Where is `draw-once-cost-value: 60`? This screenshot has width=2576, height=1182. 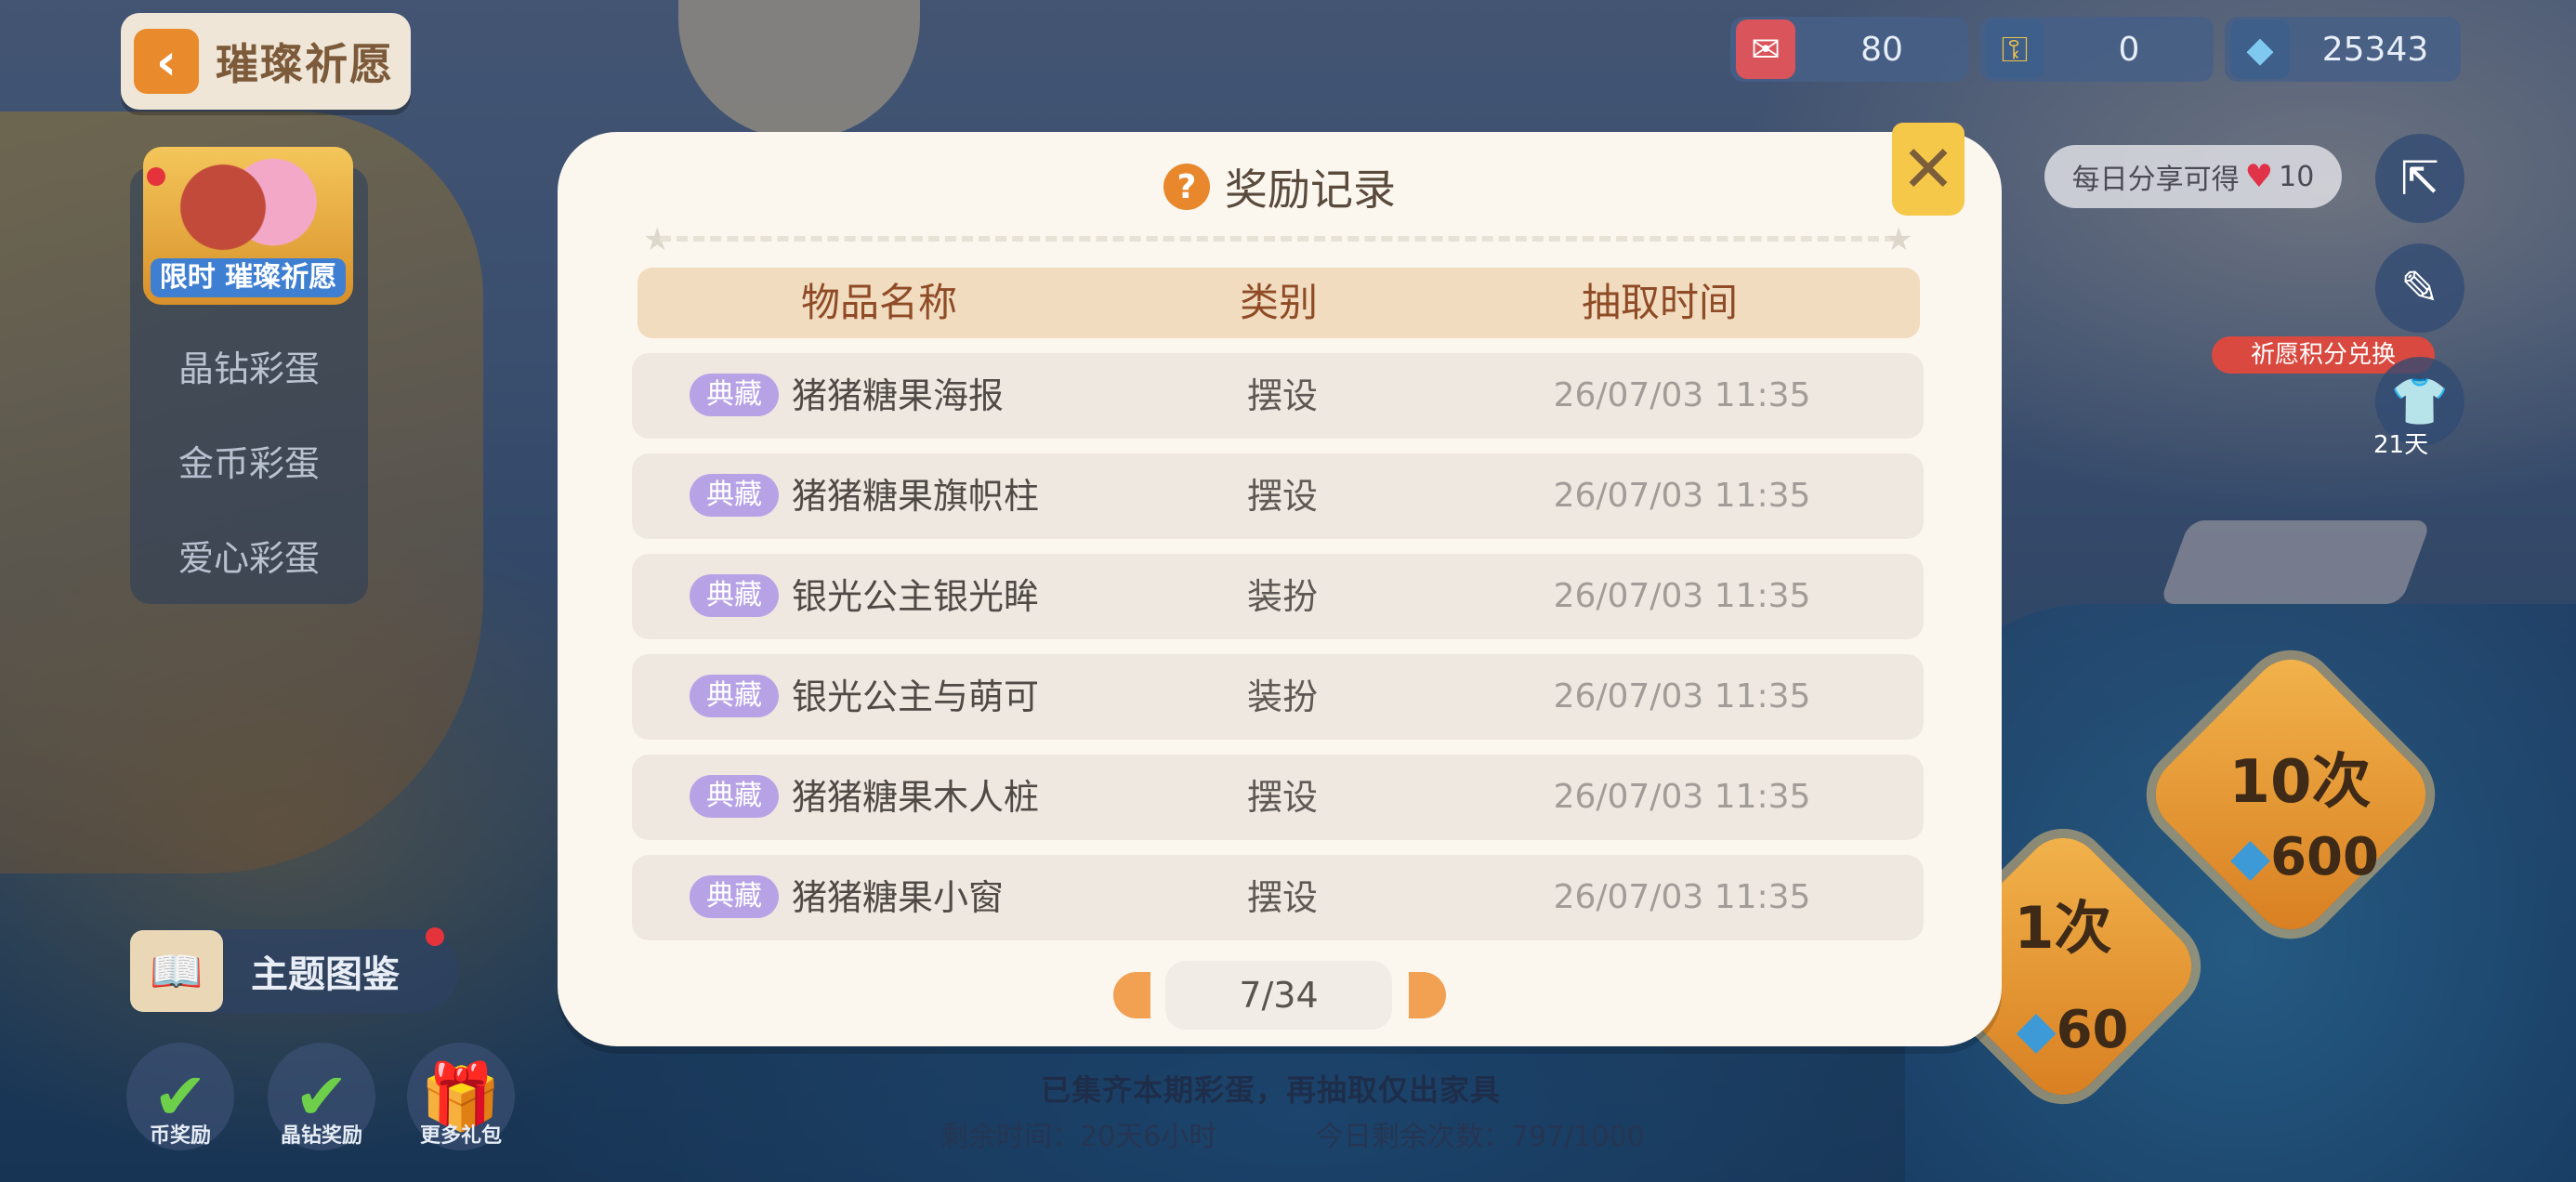 draw-once-cost-value: 60 is located at coordinates (2092, 1030).